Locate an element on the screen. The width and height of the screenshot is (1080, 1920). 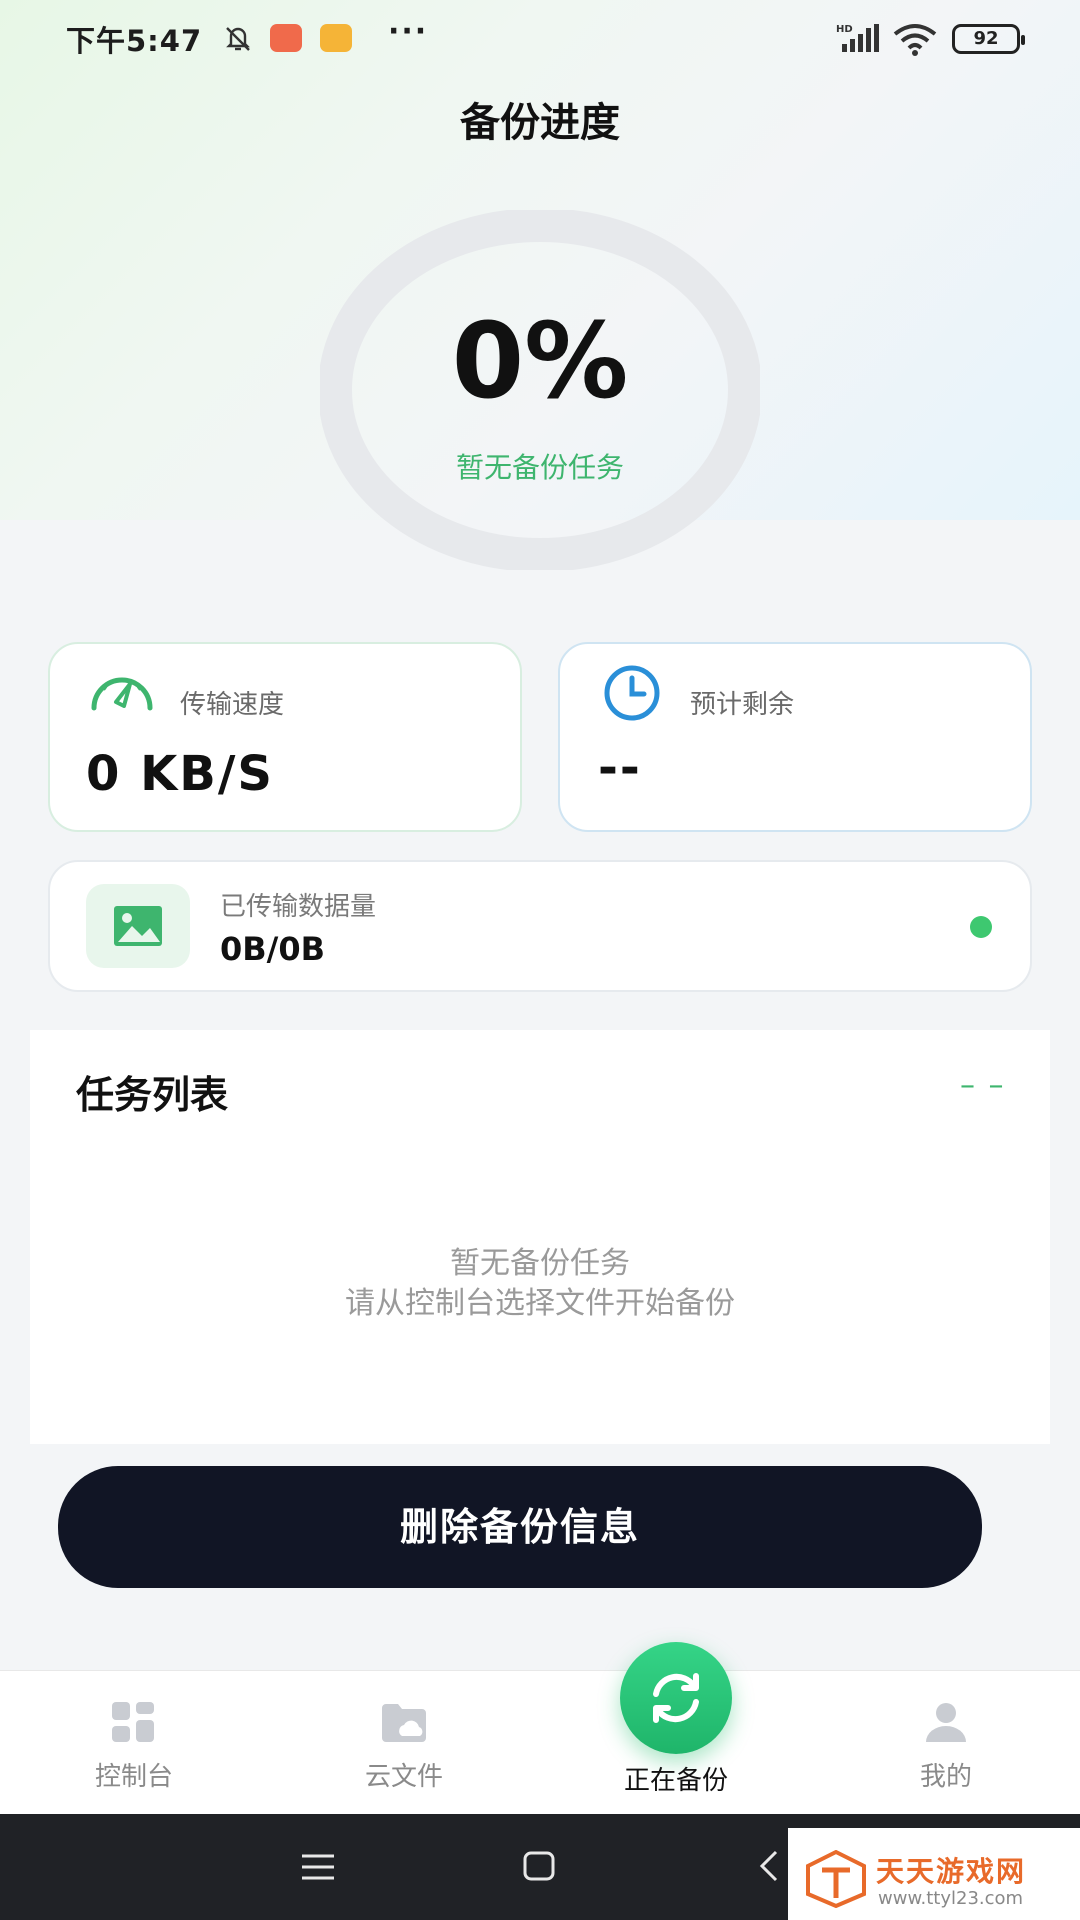
nav-item-me: 我的 is located at coordinates (946, 1750).